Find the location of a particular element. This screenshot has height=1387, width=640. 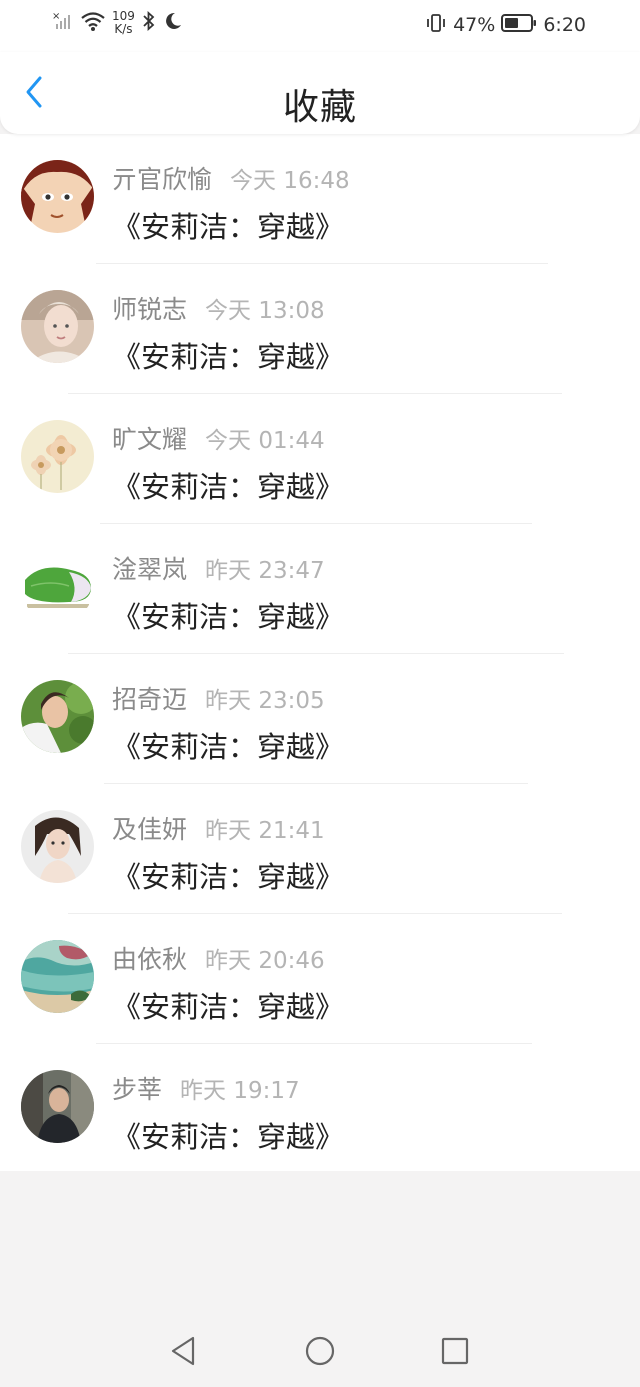

speed-unit: K/s is located at coordinates (123, 29).